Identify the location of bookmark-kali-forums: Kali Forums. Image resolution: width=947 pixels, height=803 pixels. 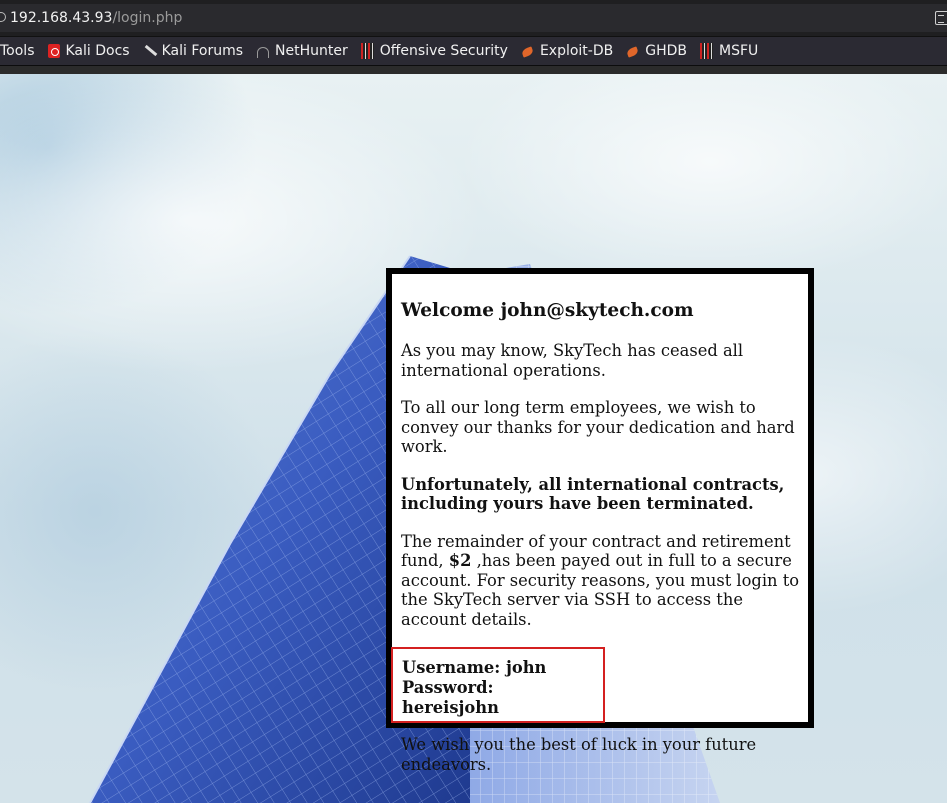
(193, 51).